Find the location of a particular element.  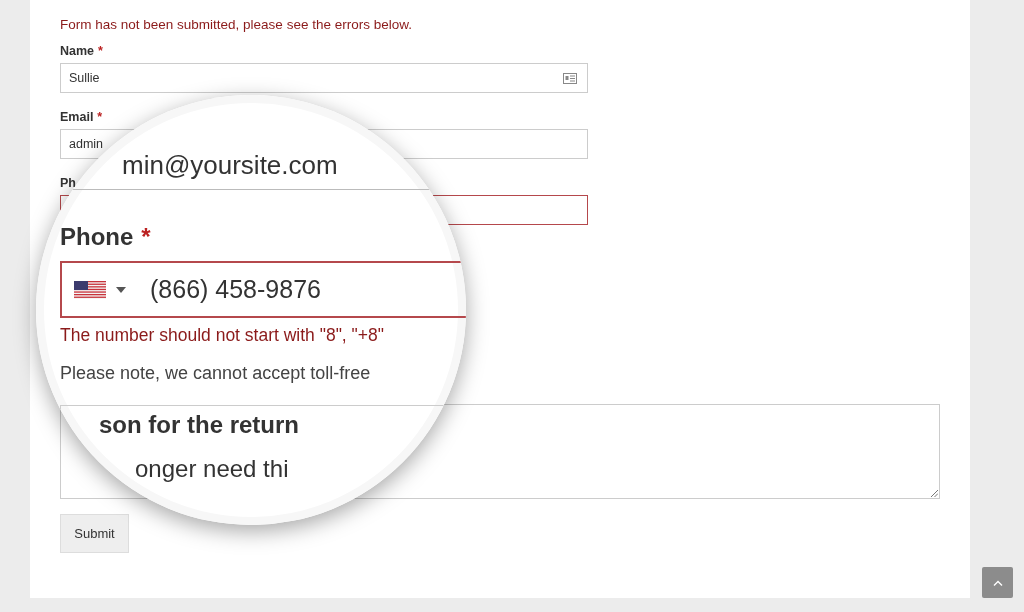

phone-label: Phone is located at coordinates (97, 237).